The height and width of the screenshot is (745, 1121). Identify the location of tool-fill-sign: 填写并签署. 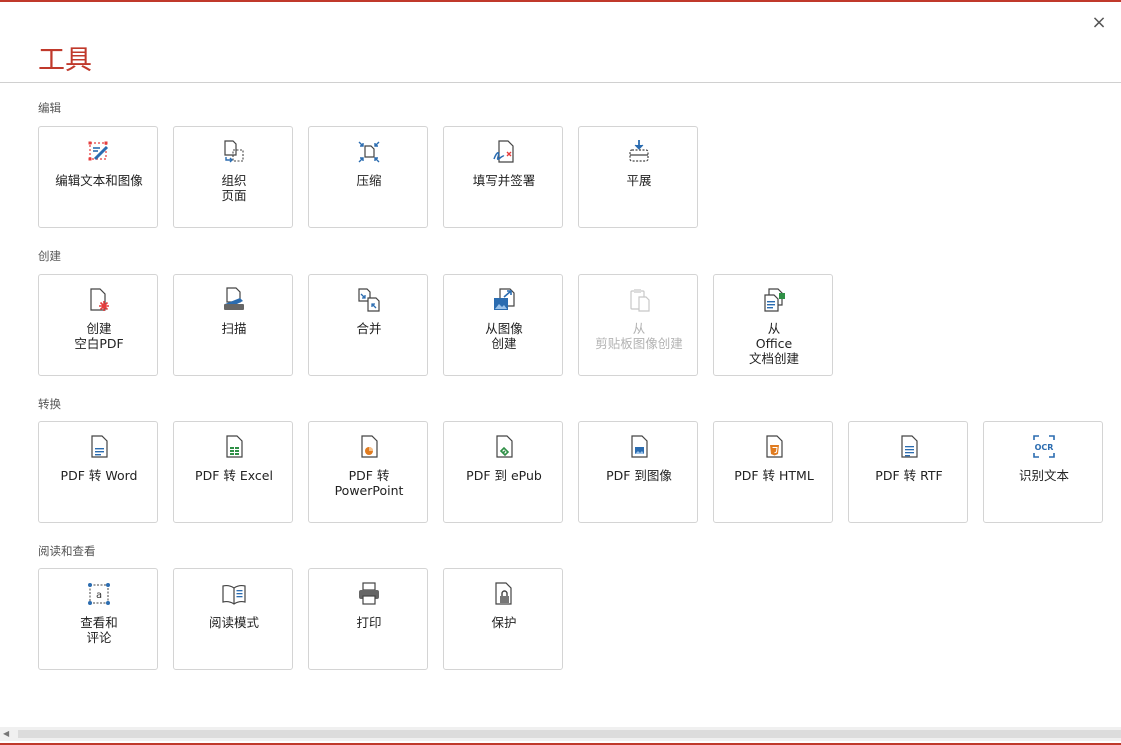
(503, 177).